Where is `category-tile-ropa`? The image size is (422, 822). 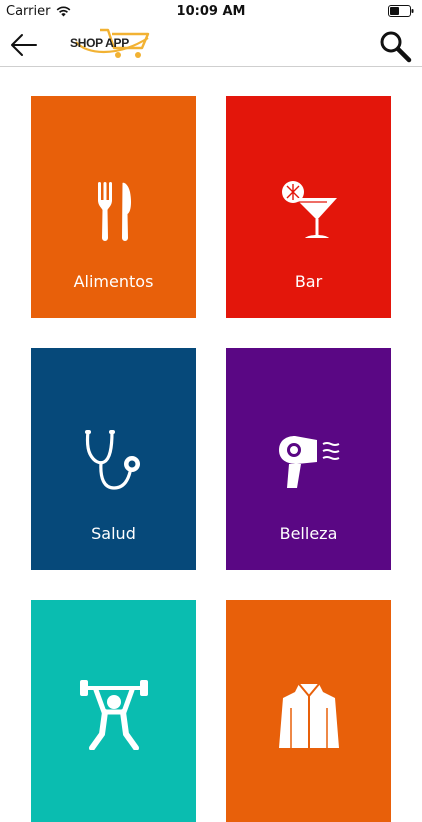 category-tile-ropa is located at coordinates (308, 711).